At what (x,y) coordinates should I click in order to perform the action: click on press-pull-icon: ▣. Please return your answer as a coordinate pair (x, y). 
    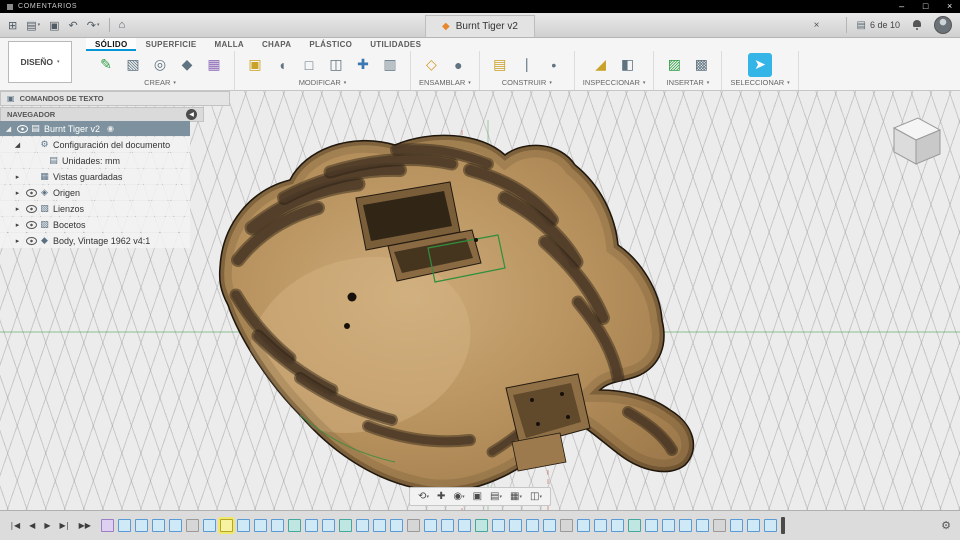
    Looking at the image, I should click on (255, 65).